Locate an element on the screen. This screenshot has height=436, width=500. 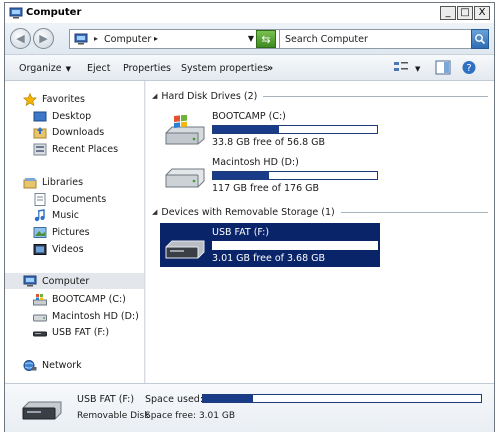
organize-menu: Organize ▼ is located at coordinates (45, 68).